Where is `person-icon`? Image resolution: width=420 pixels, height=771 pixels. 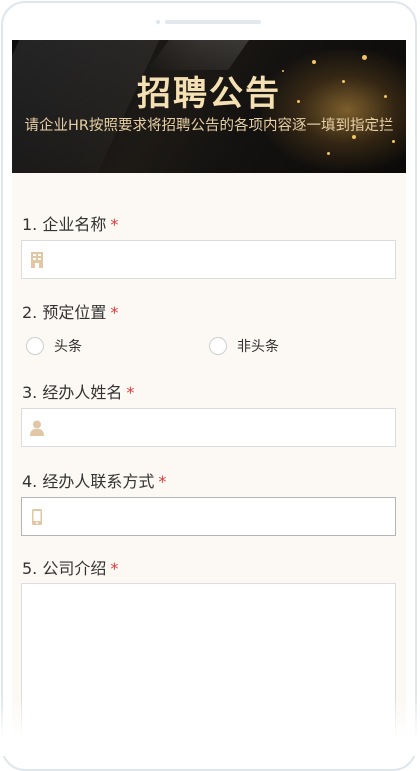 person-icon is located at coordinates (37, 428).